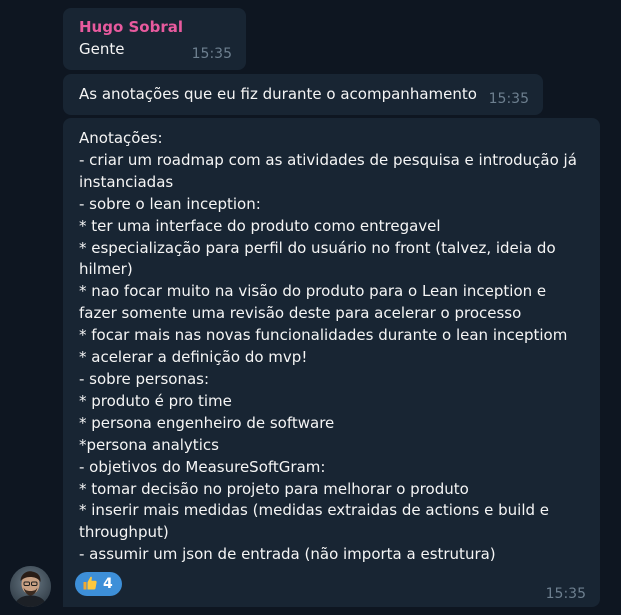 This screenshot has height=615, width=621. What do you see at coordinates (193, 357) in the screenshot?
I see `message-line: * acelerar a definição do mvp!` at bounding box center [193, 357].